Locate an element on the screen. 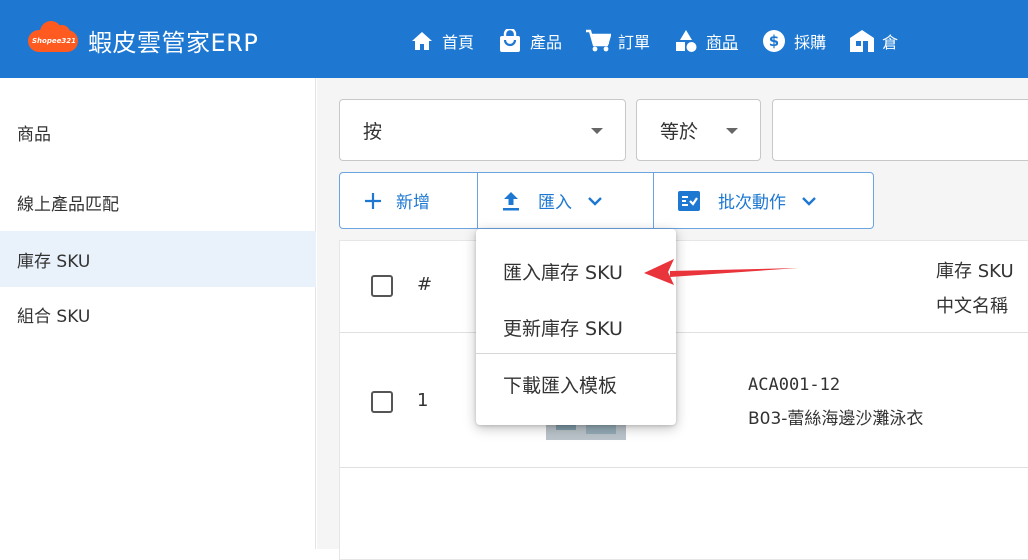 Image resolution: width=1028 pixels, height=560 pixels. nav-item-orders: 訂單 is located at coordinates (617, 41).